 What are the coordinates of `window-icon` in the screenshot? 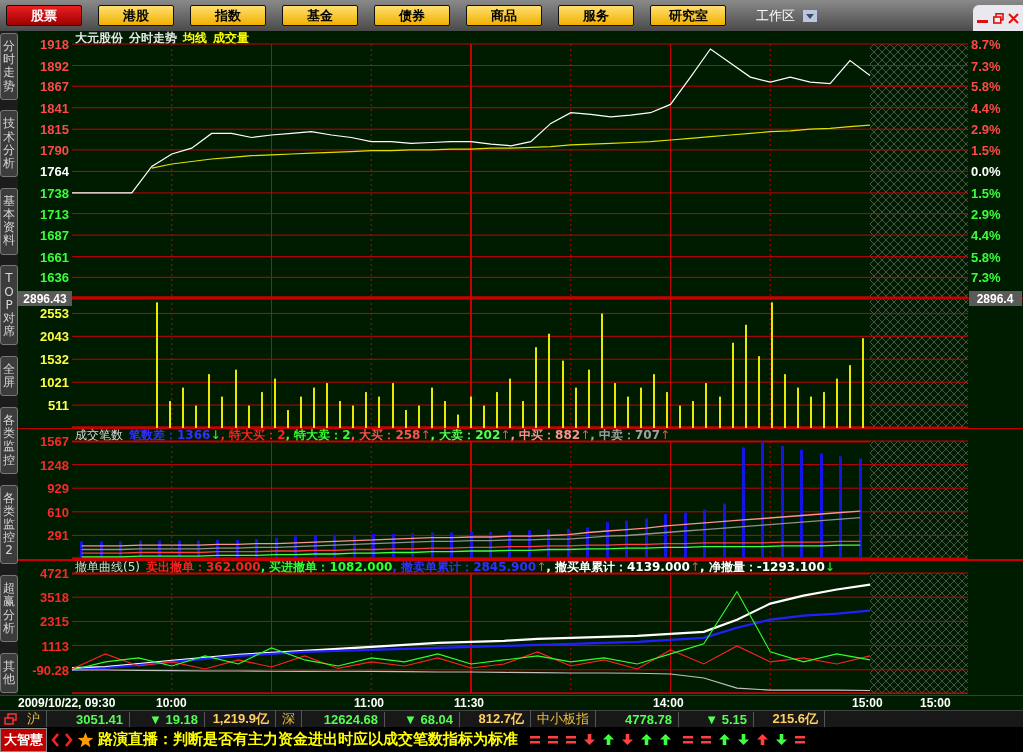 It's located at (10, 719).